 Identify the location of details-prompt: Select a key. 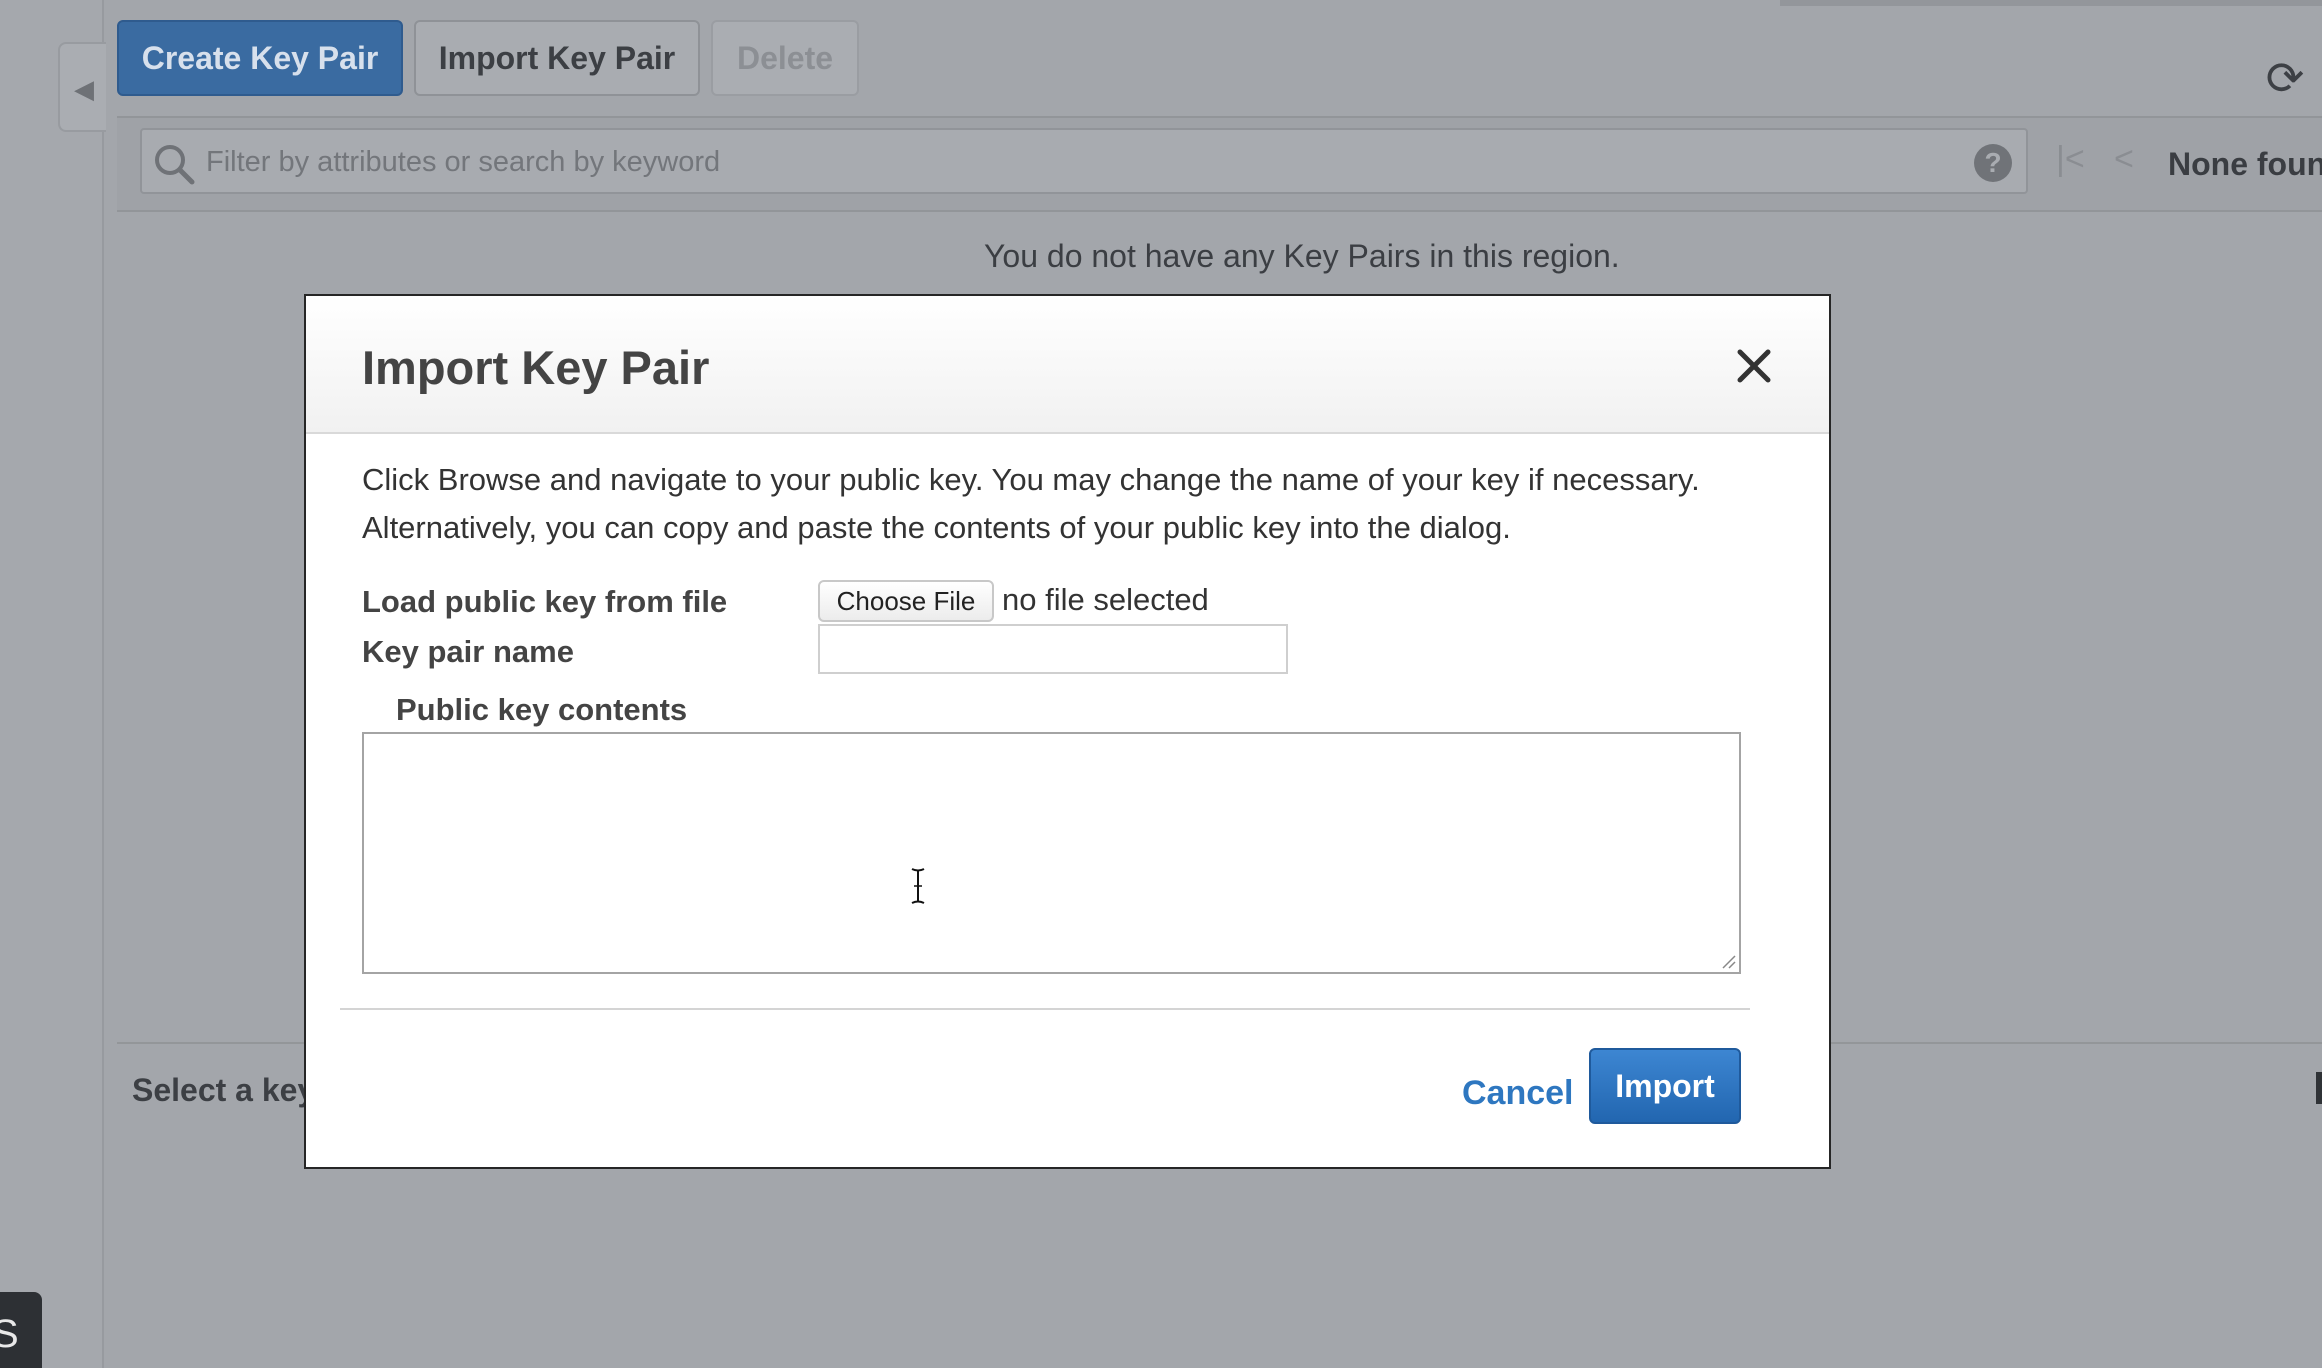
(224, 1090).